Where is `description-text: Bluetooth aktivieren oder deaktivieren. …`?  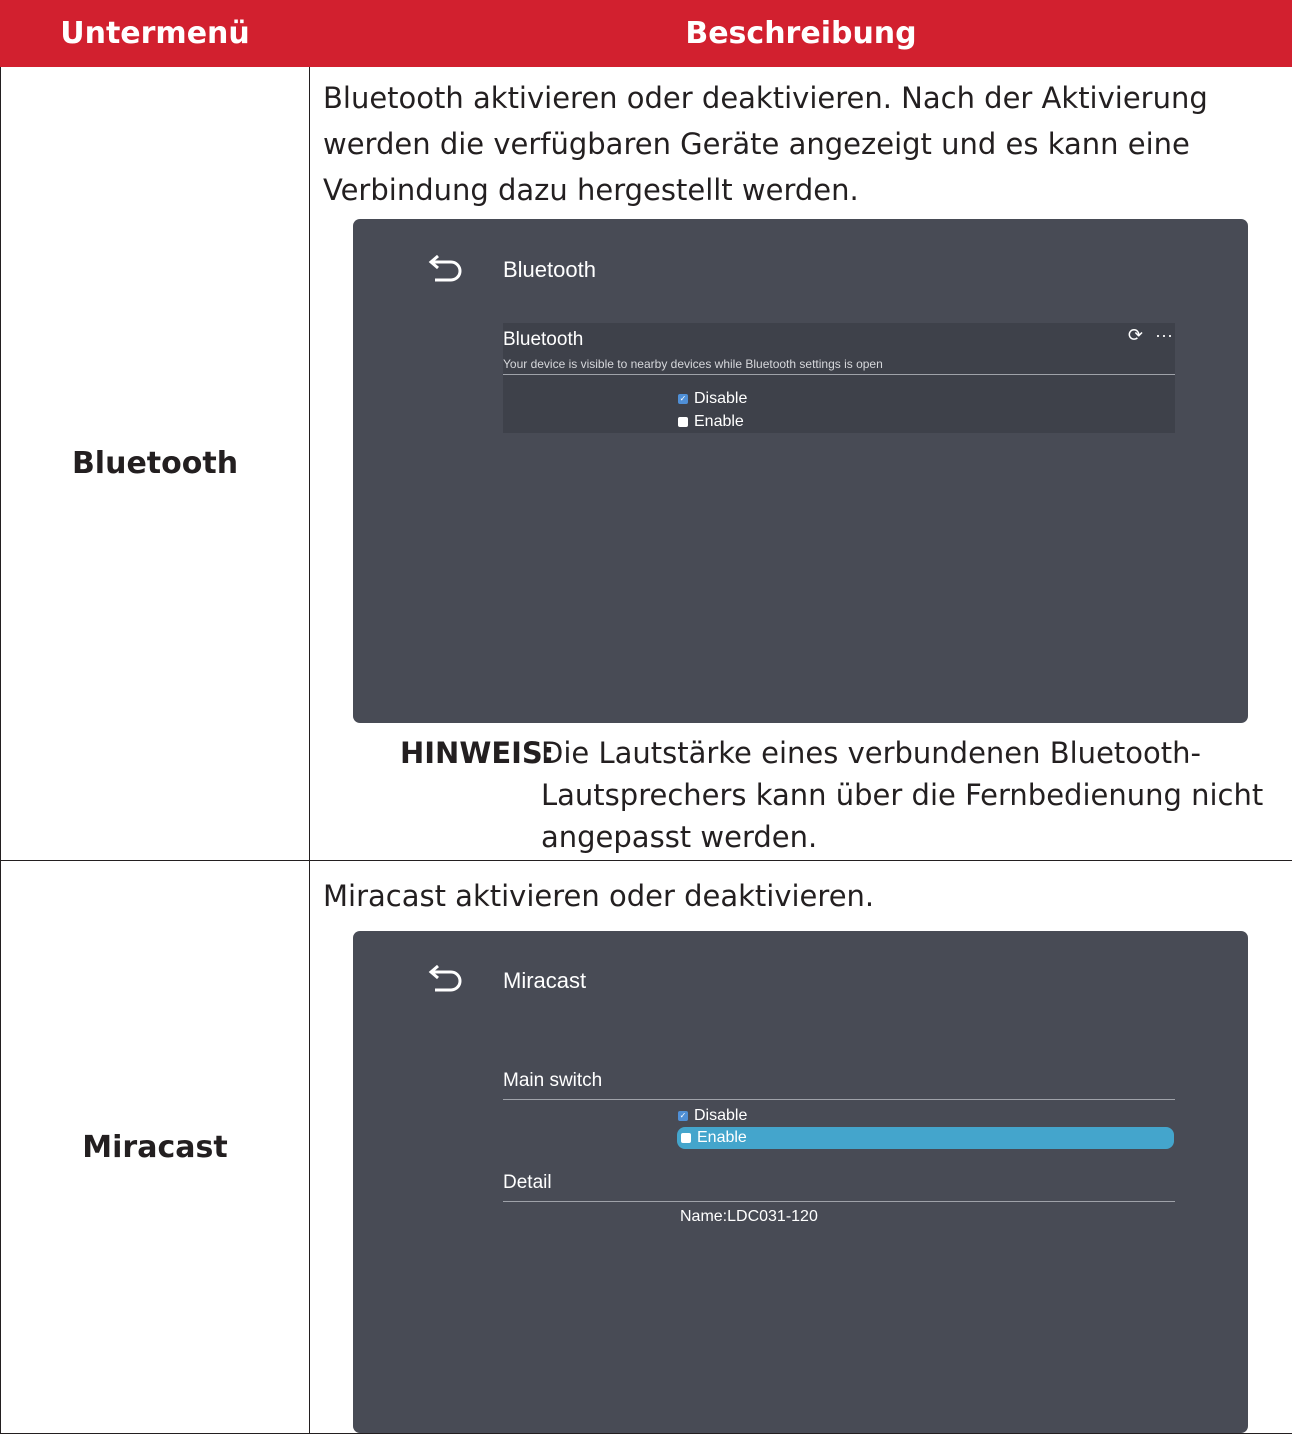
description-text: Bluetooth aktivieren oder deaktivieren. … is located at coordinates (801, 140).